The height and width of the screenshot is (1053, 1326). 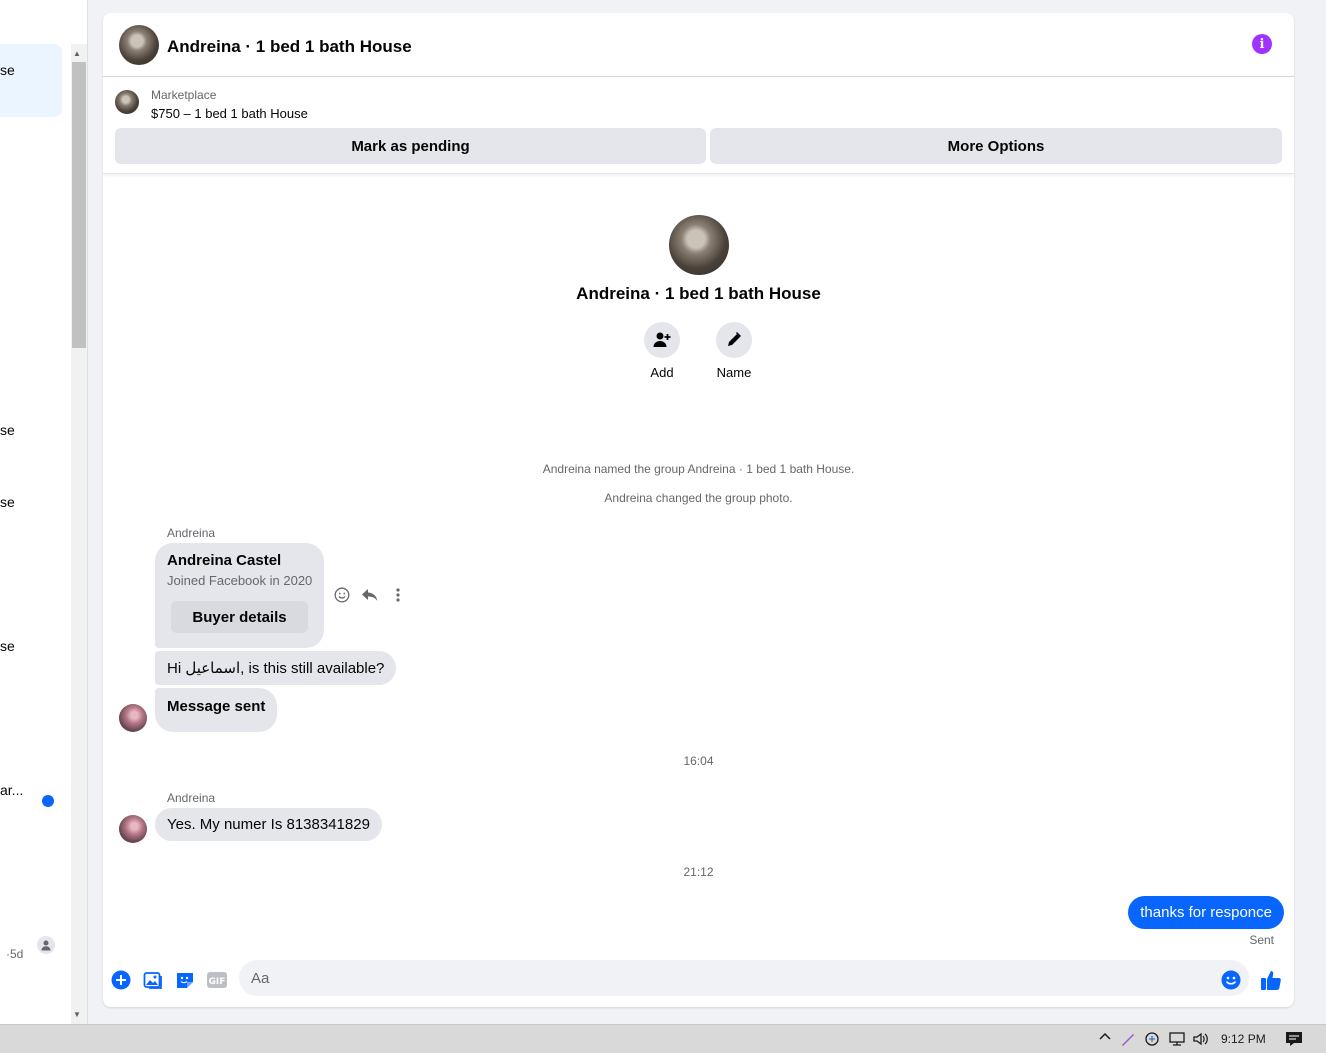 What do you see at coordinates (153, 980) in the screenshot?
I see `photo-icon` at bounding box center [153, 980].